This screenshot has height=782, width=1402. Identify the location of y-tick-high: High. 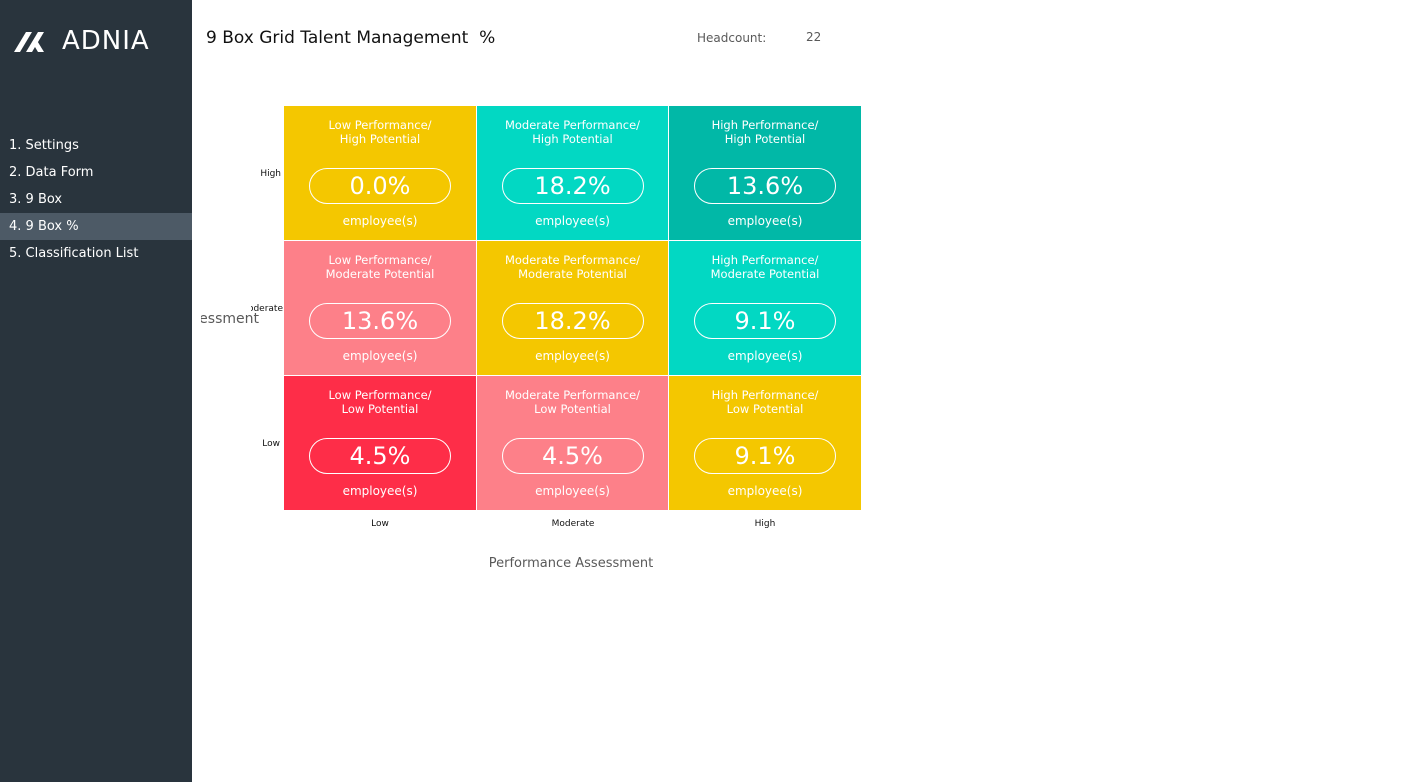
(270, 174).